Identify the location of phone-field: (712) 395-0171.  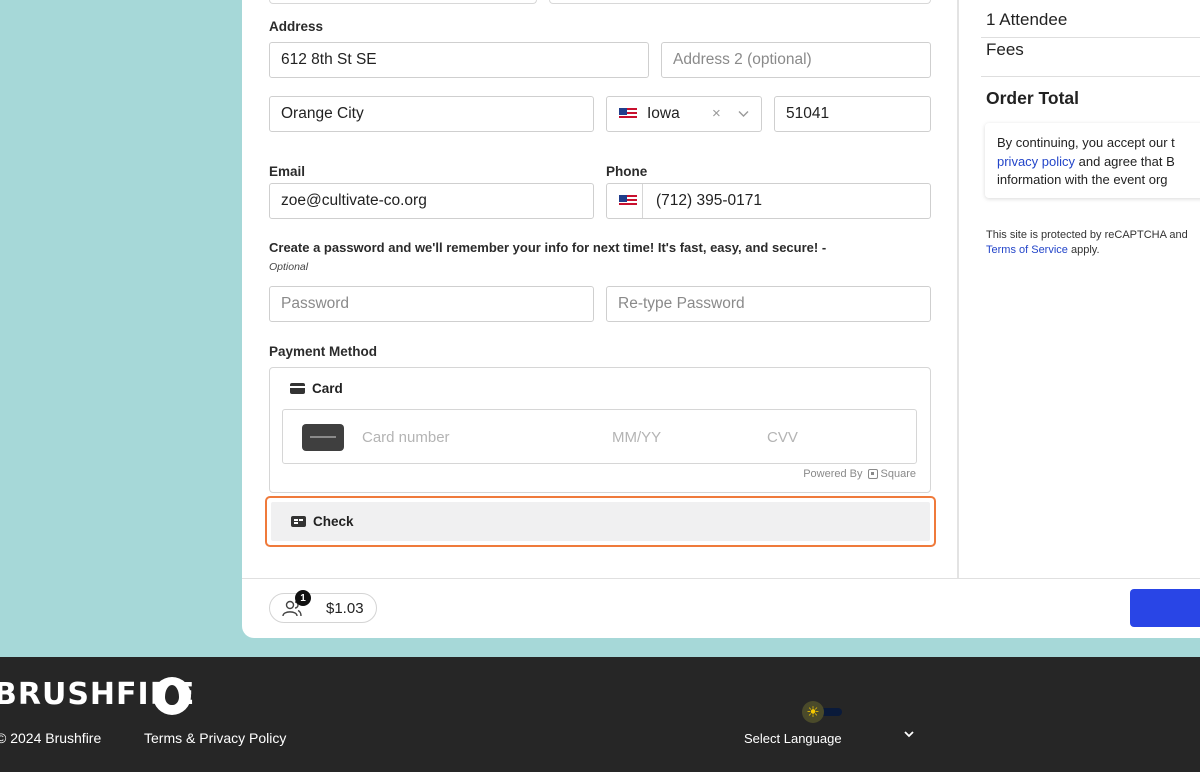
(768, 201).